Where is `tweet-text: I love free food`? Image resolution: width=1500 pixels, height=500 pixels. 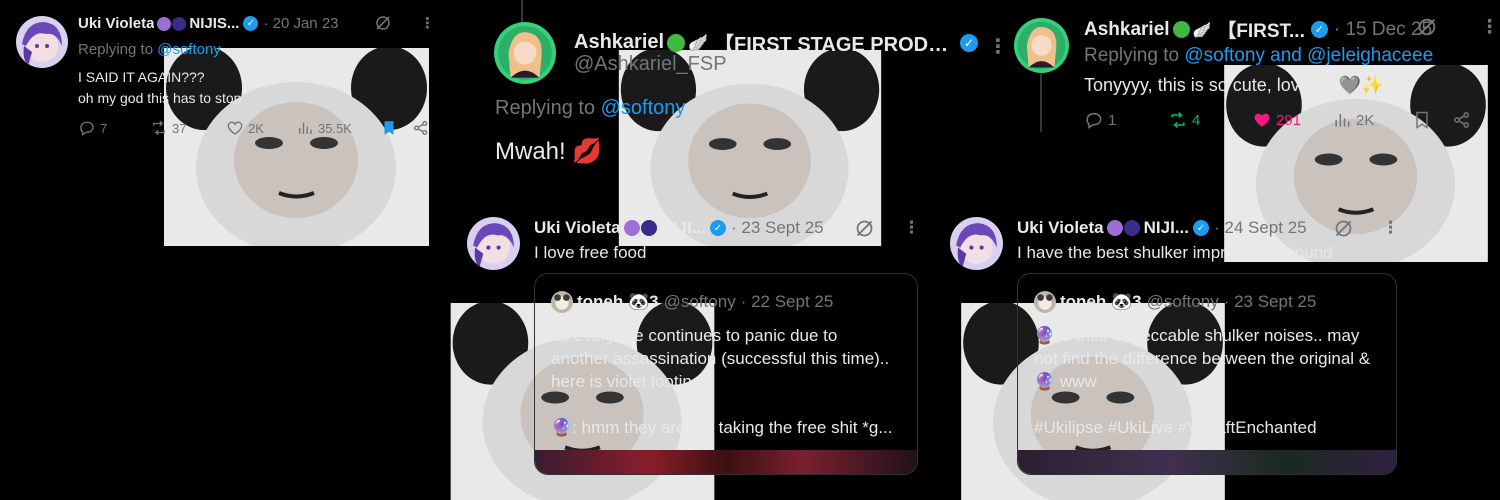 tweet-text: I love free food is located at coordinates (590, 252).